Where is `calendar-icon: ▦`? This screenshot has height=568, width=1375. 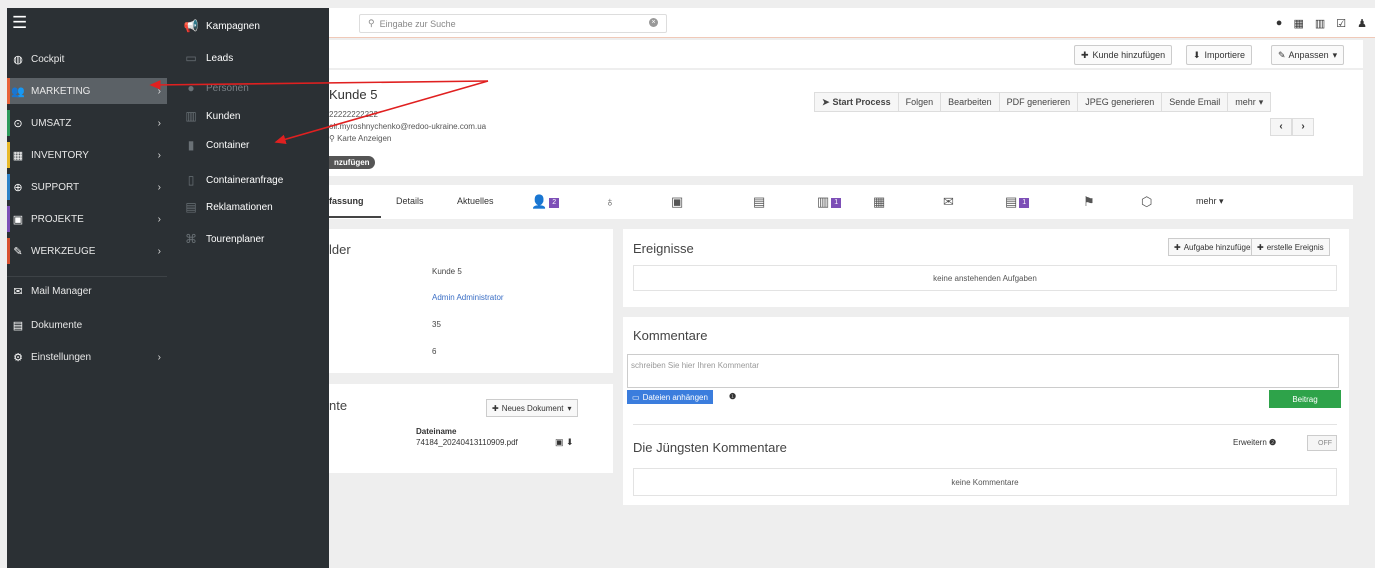 calendar-icon: ▦ is located at coordinates (1298, 23).